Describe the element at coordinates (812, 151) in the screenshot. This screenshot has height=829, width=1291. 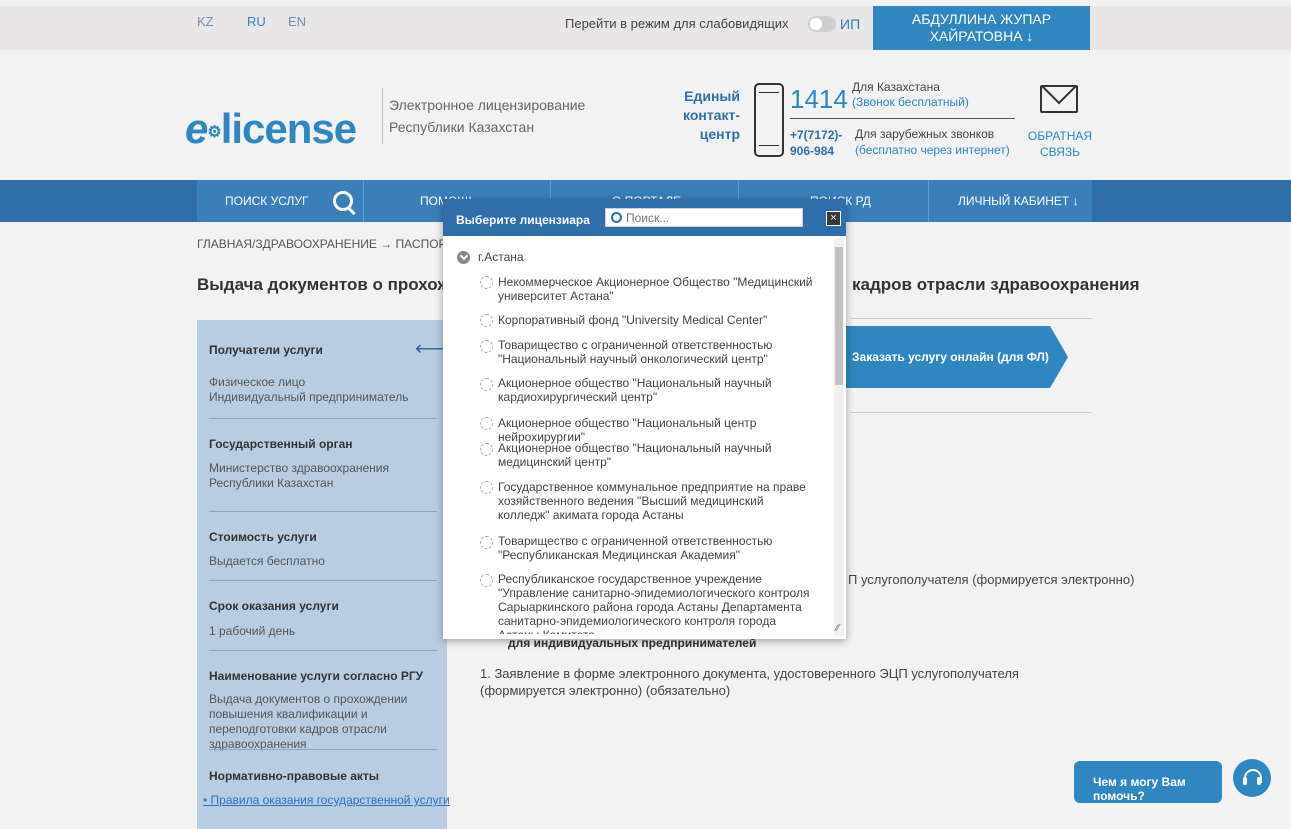
I see `long-phone-line2: 906-984` at that location.